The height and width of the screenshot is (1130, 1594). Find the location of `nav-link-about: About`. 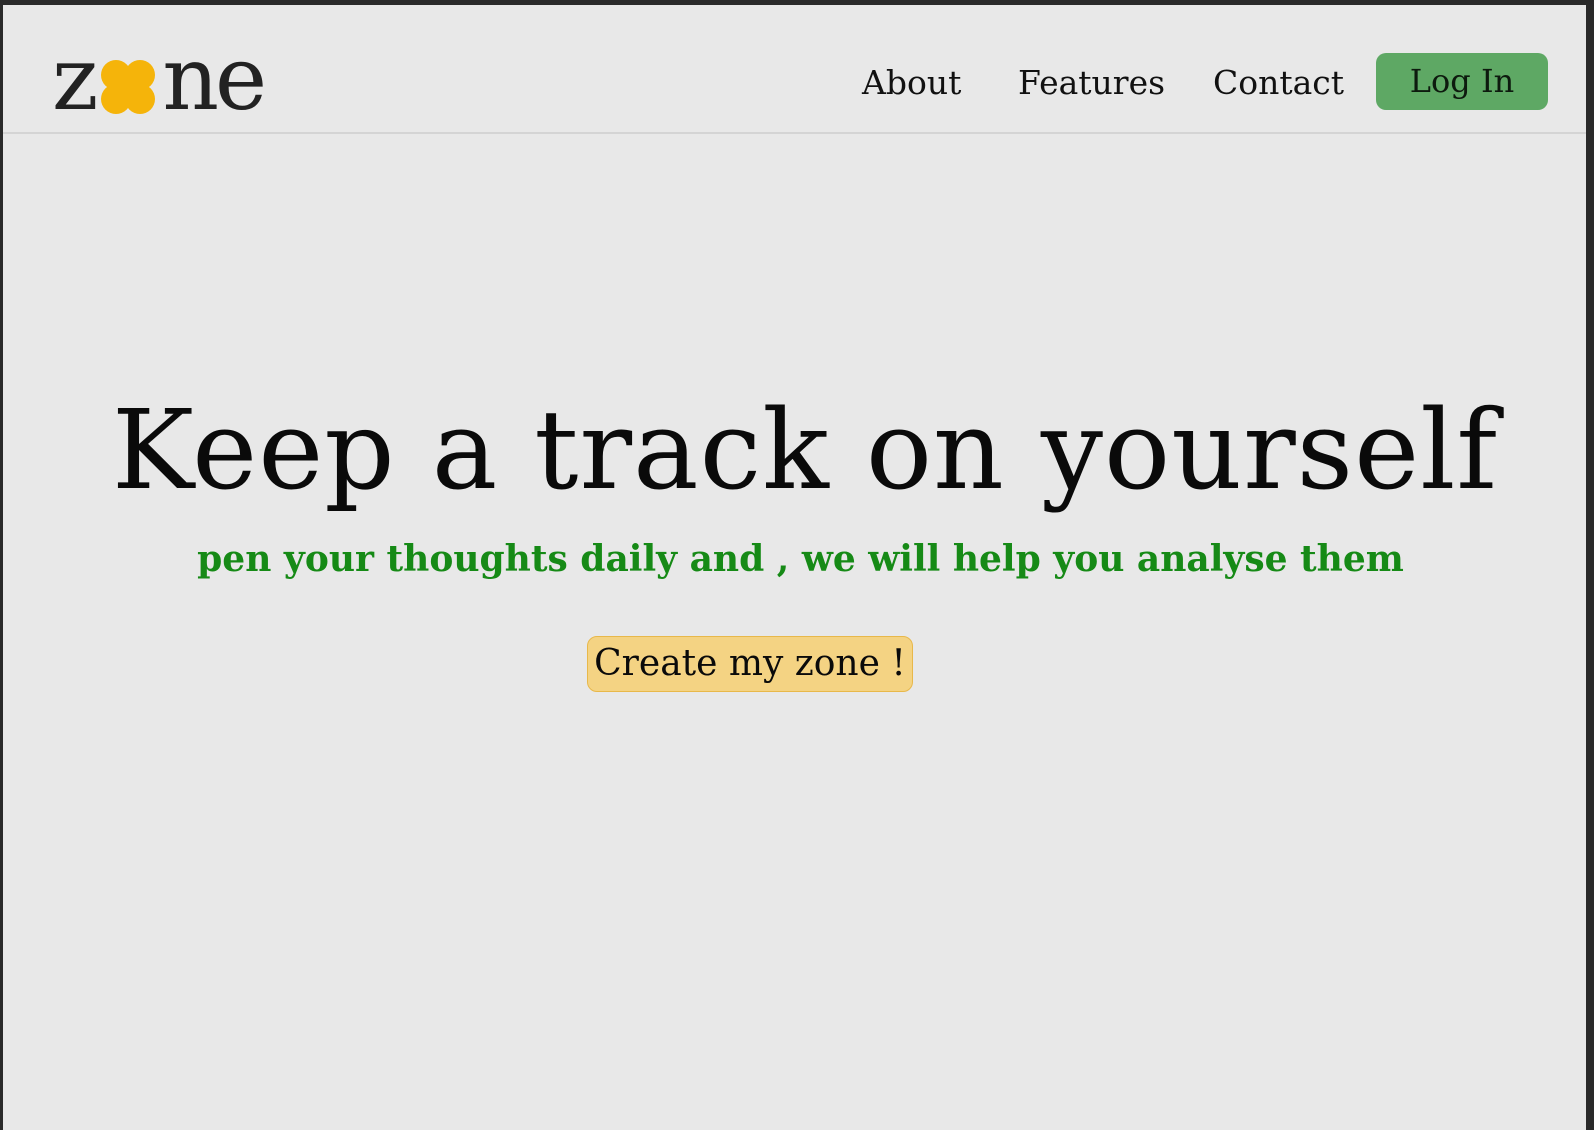

nav-link-about: About is located at coordinates (911, 82).